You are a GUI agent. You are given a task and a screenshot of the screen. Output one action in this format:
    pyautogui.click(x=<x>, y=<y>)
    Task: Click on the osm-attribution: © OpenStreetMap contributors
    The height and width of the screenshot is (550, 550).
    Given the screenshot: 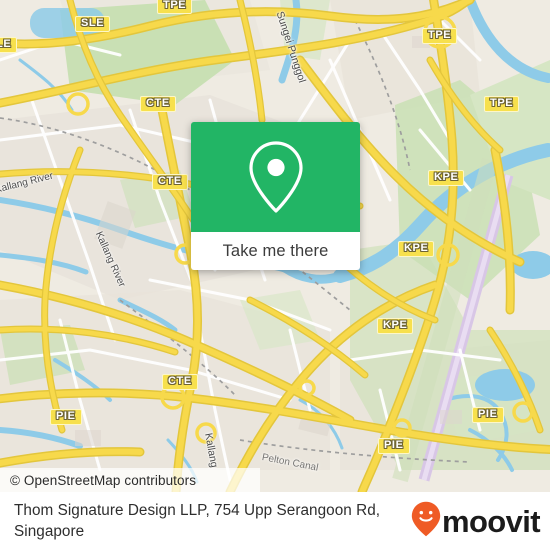 What is the action you would take?
    pyautogui.click(x=130, y=480)
    